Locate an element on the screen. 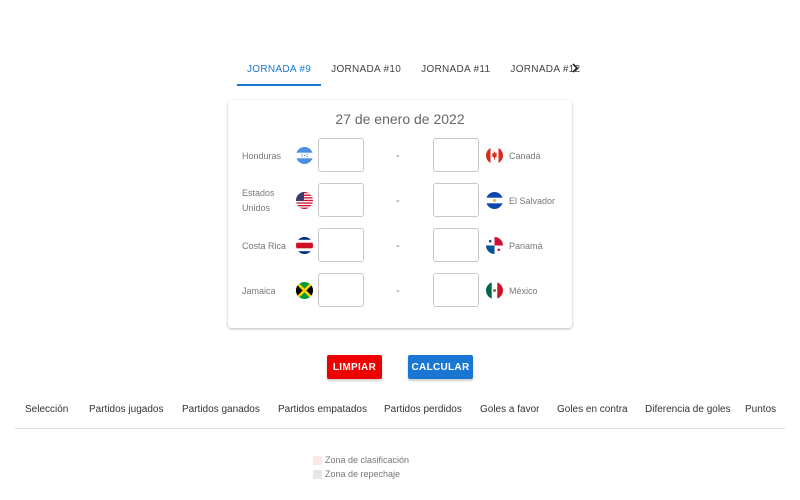 The width and height of the screenshot is (800, 500). legend-label: Zona de repechaje is located at coordinates (363, 474).